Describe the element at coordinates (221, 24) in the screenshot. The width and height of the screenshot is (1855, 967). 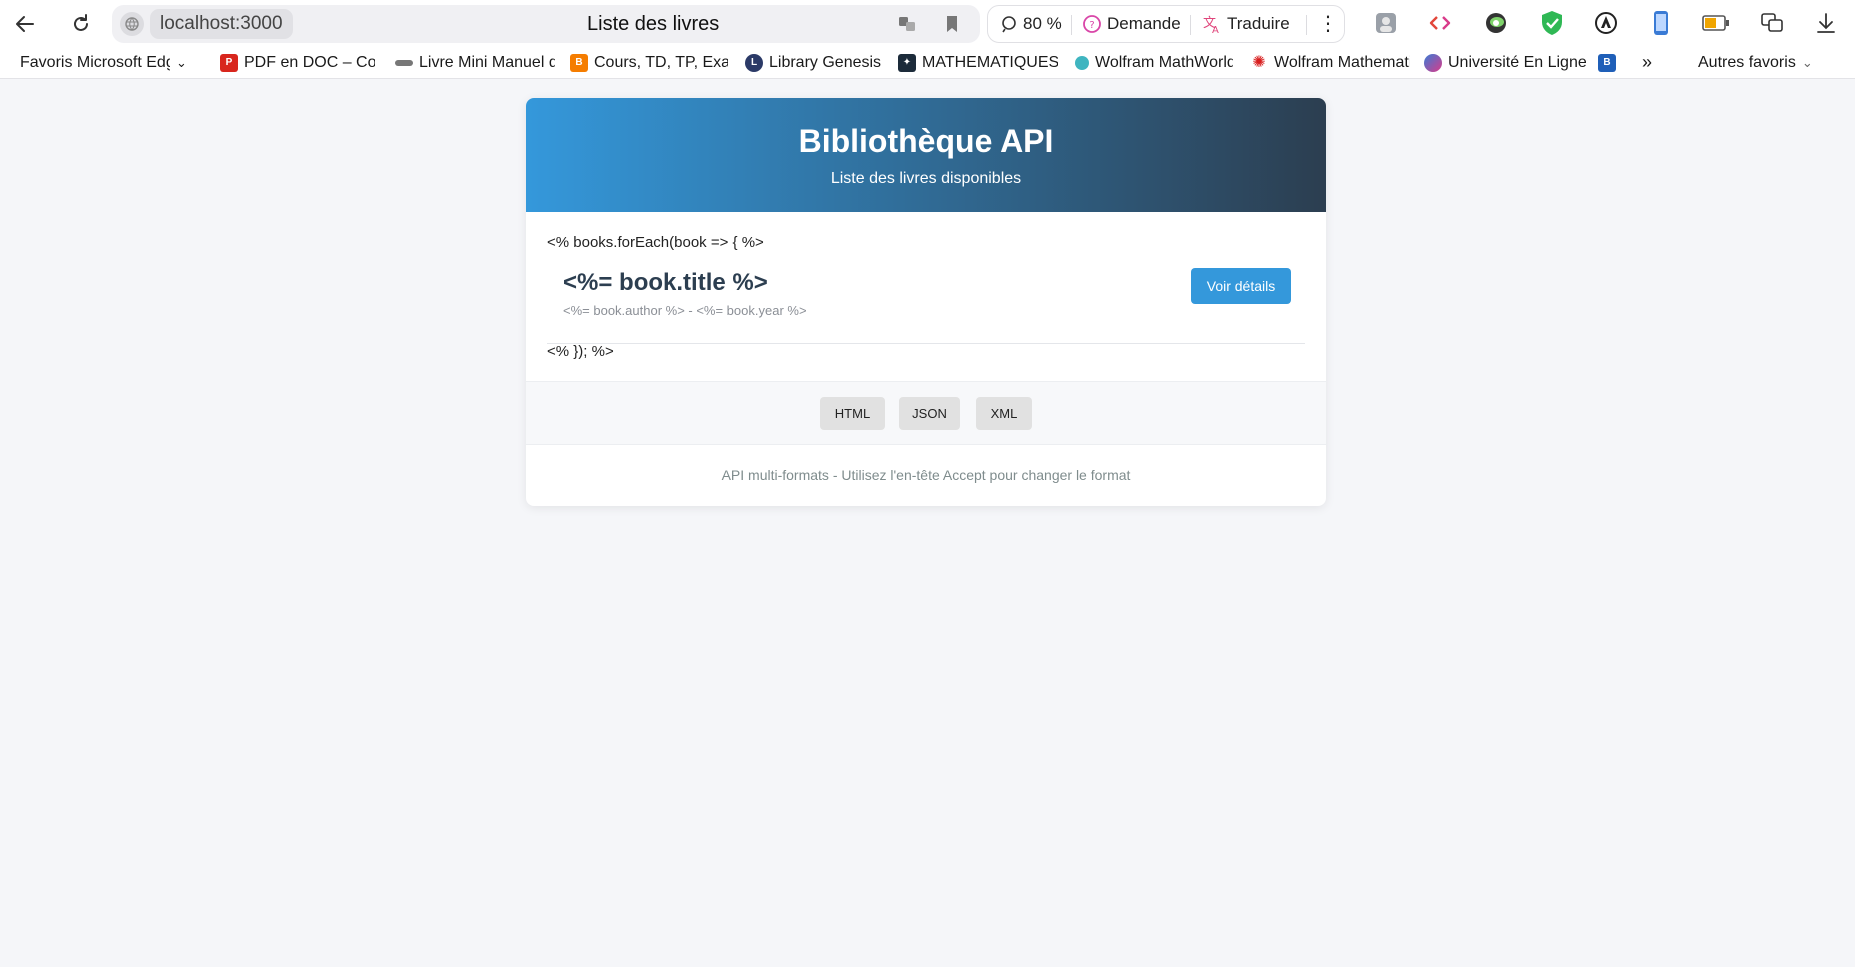
I see `url-text: localhost:3000` at that location.